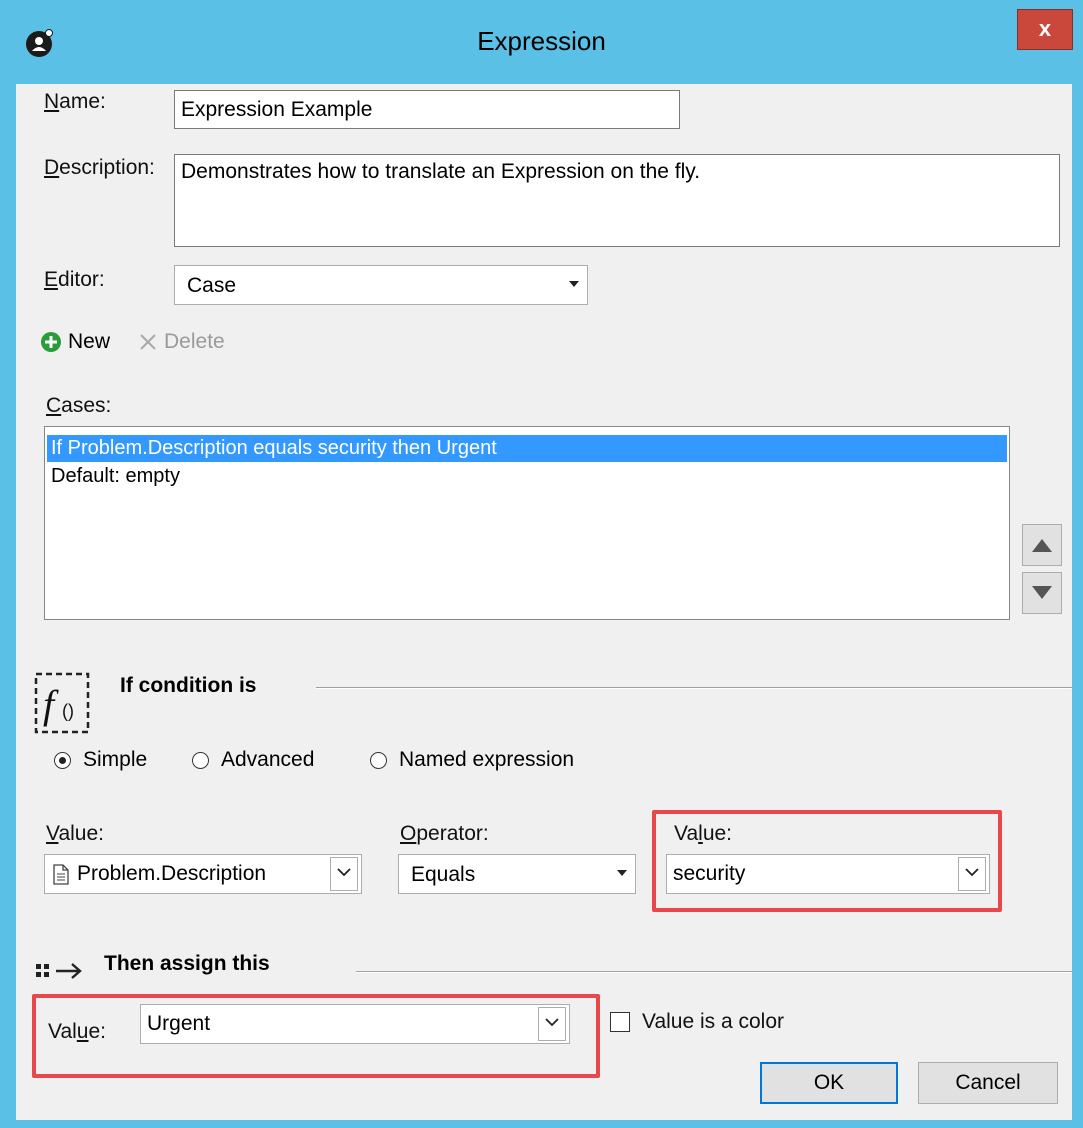 This screenshot has width=1083, height=1128. I want to click on assign-arrow-icon, so click(63, 971).